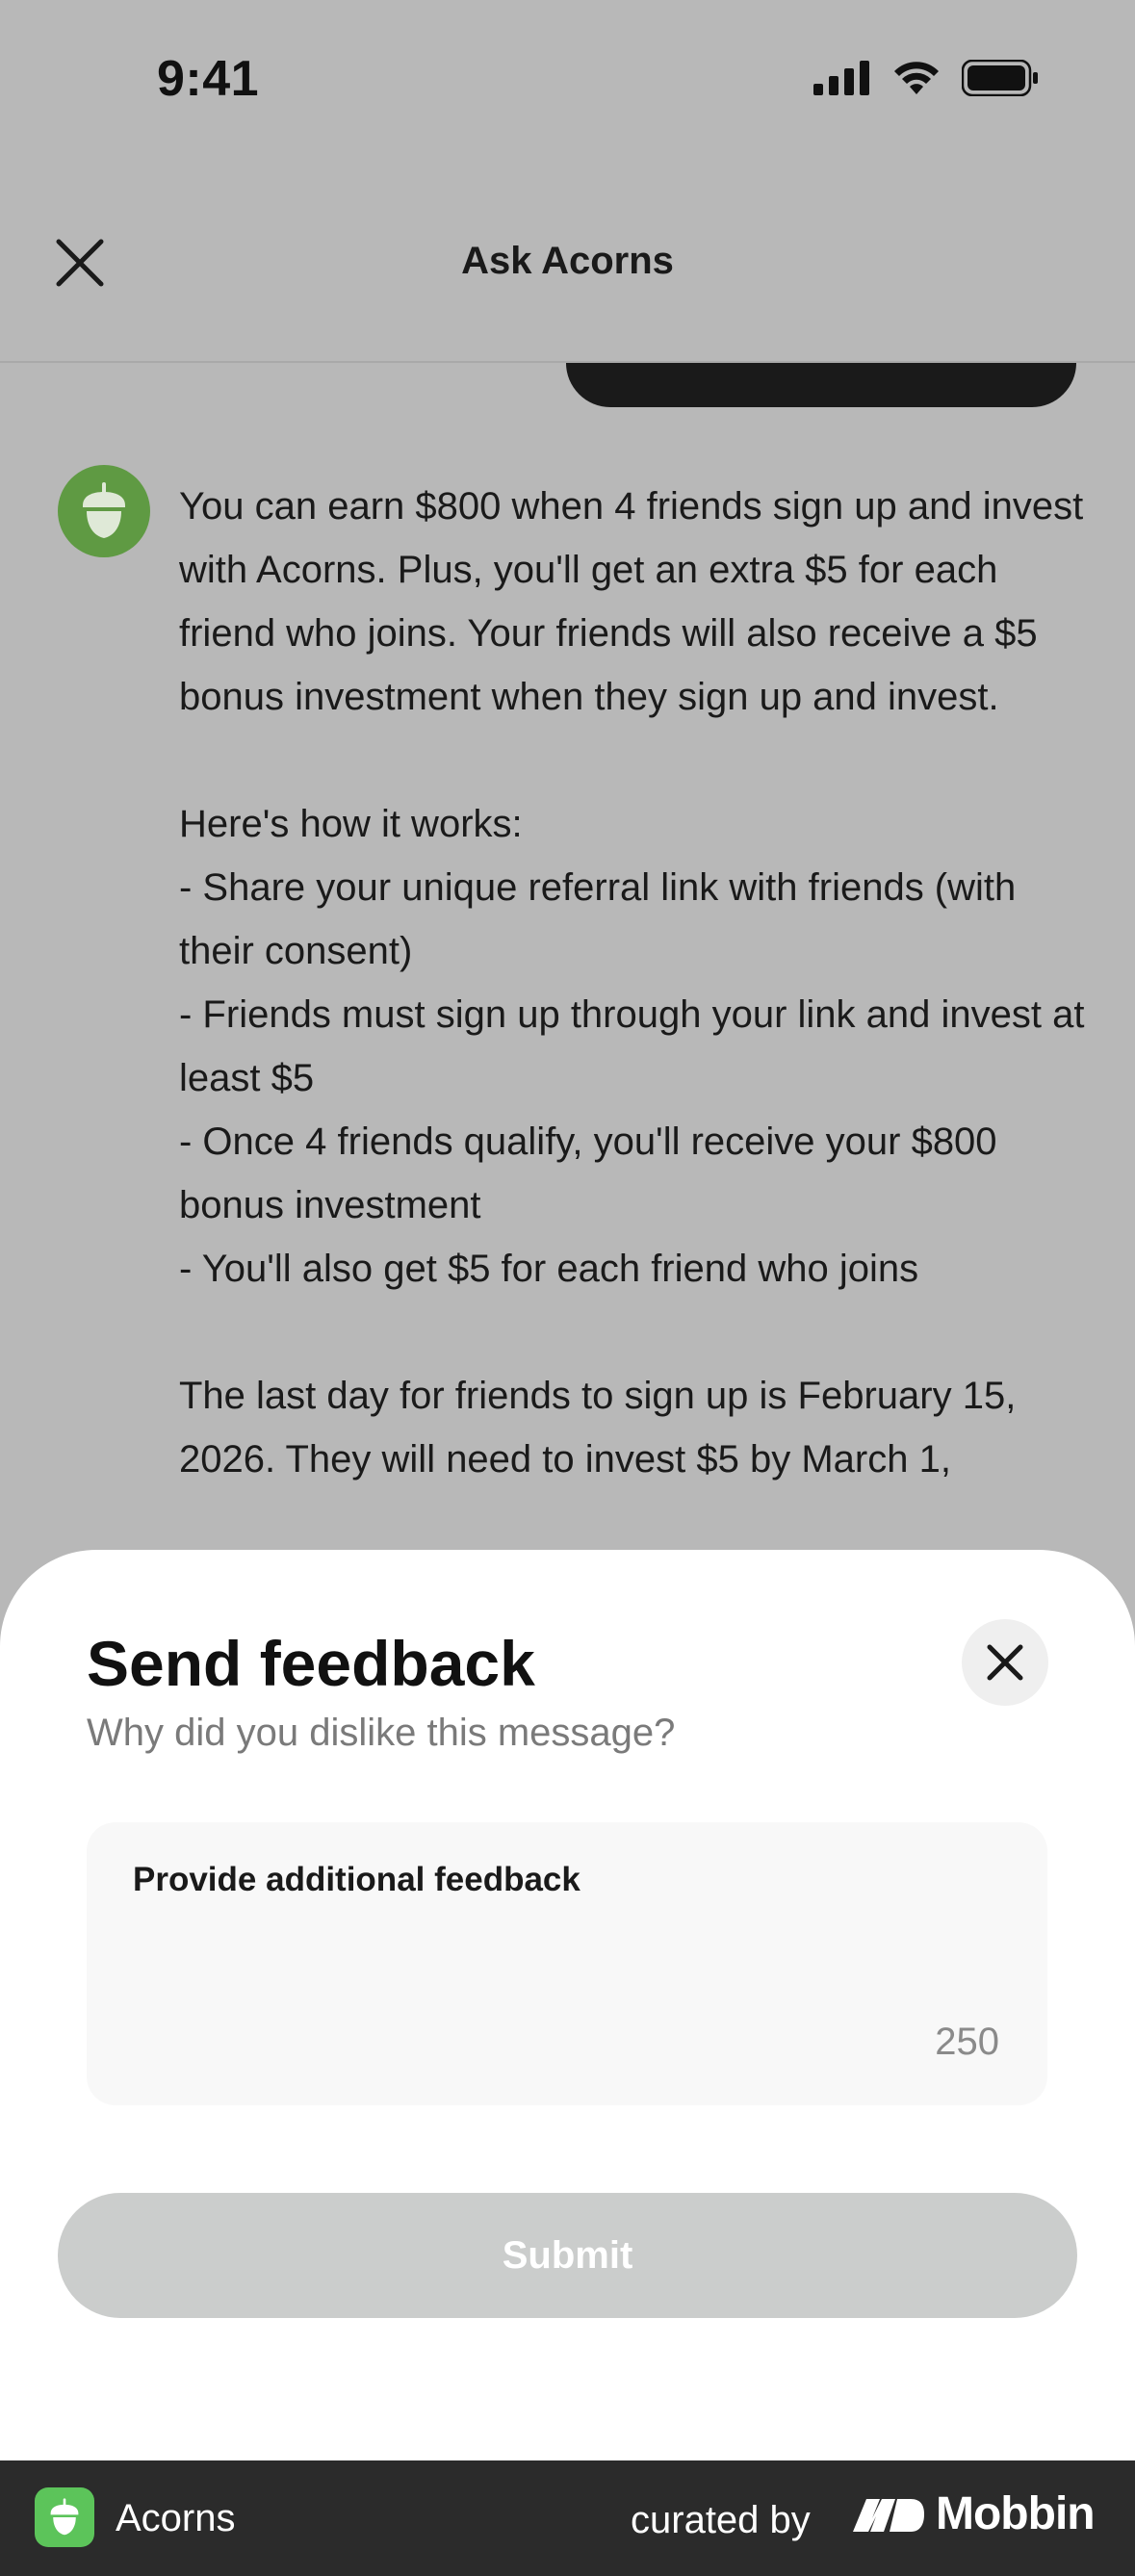 The height and width of the screenshot is (2576, 1135). What do you see at coordinates (916, 80) in the screenshot?
I see `wifi-icon` at bounding box center [916, 80].